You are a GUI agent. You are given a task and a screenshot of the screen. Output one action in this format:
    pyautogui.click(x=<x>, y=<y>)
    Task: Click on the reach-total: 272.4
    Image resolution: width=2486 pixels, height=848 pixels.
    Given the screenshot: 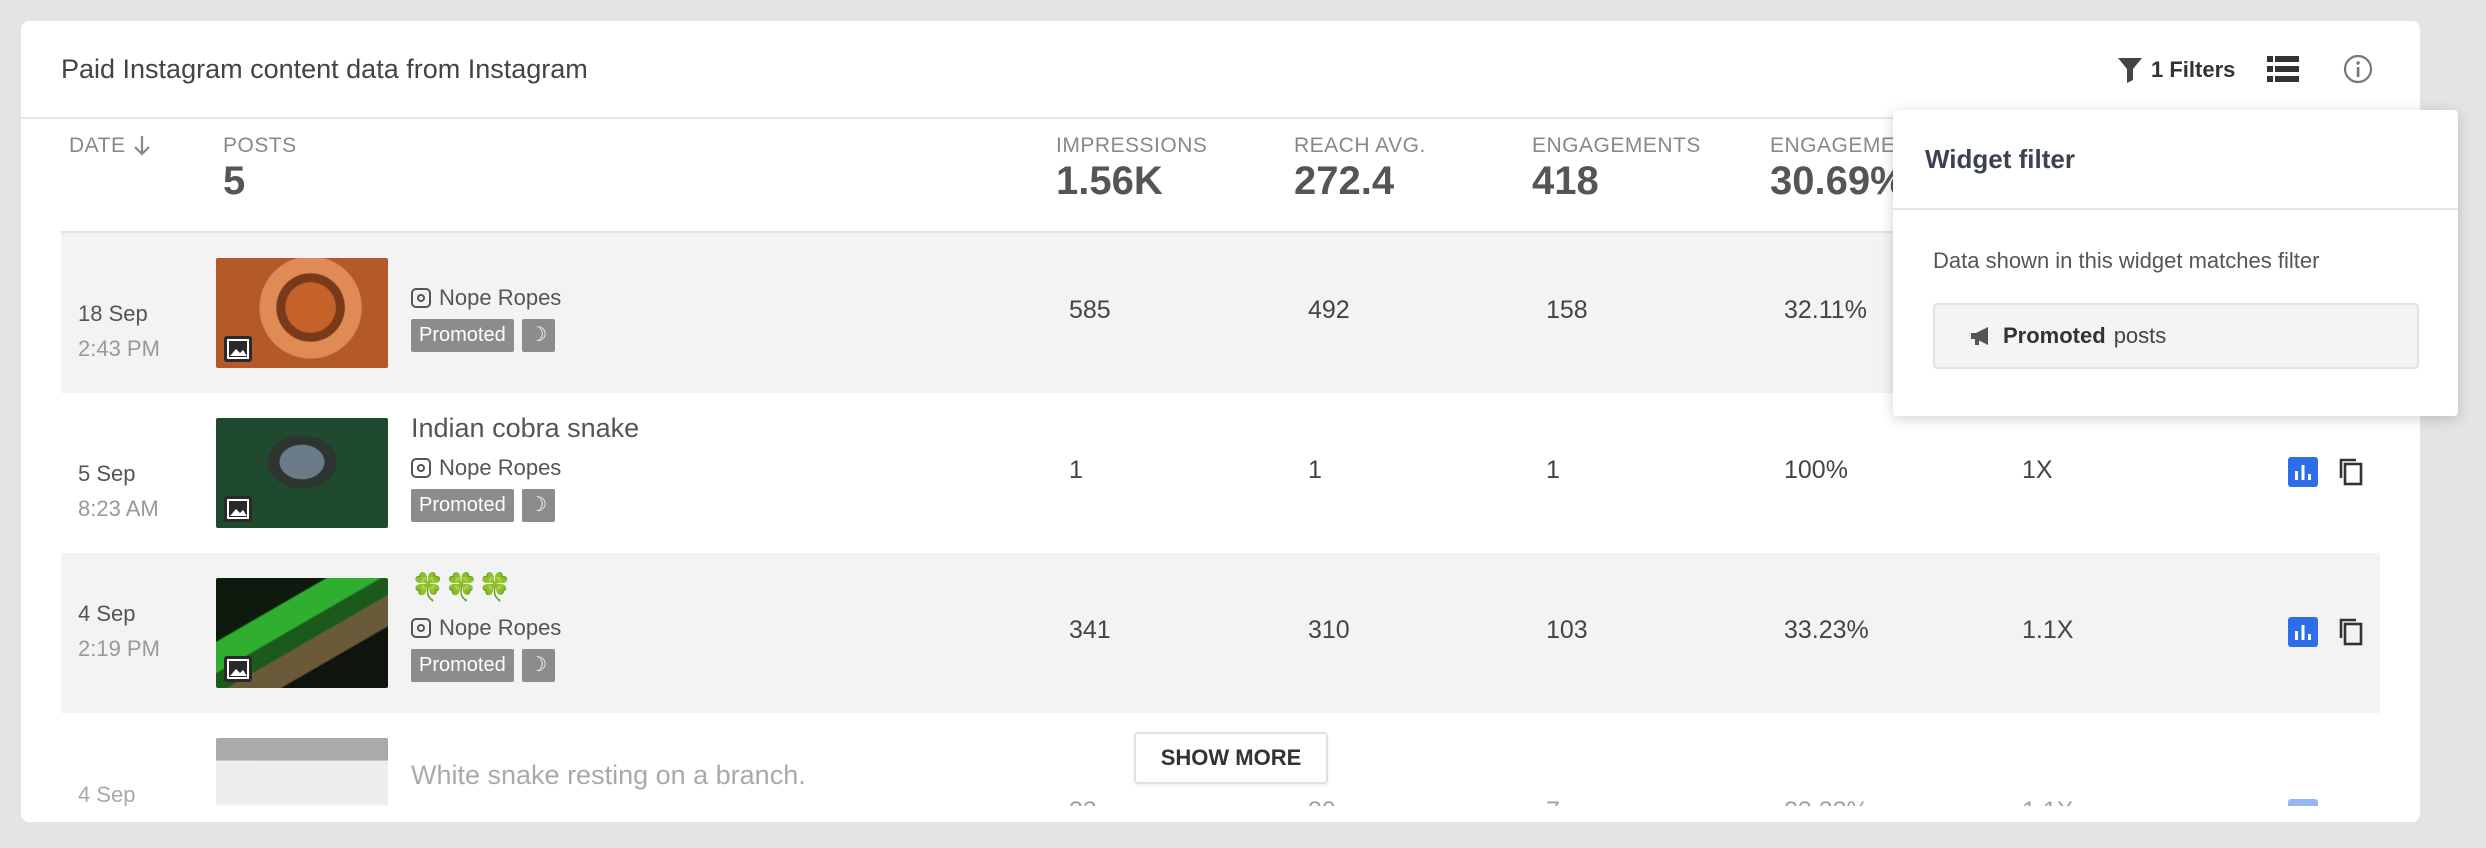 What is the action you would take?
    pyautogui.click(x=1344, y=181)
    